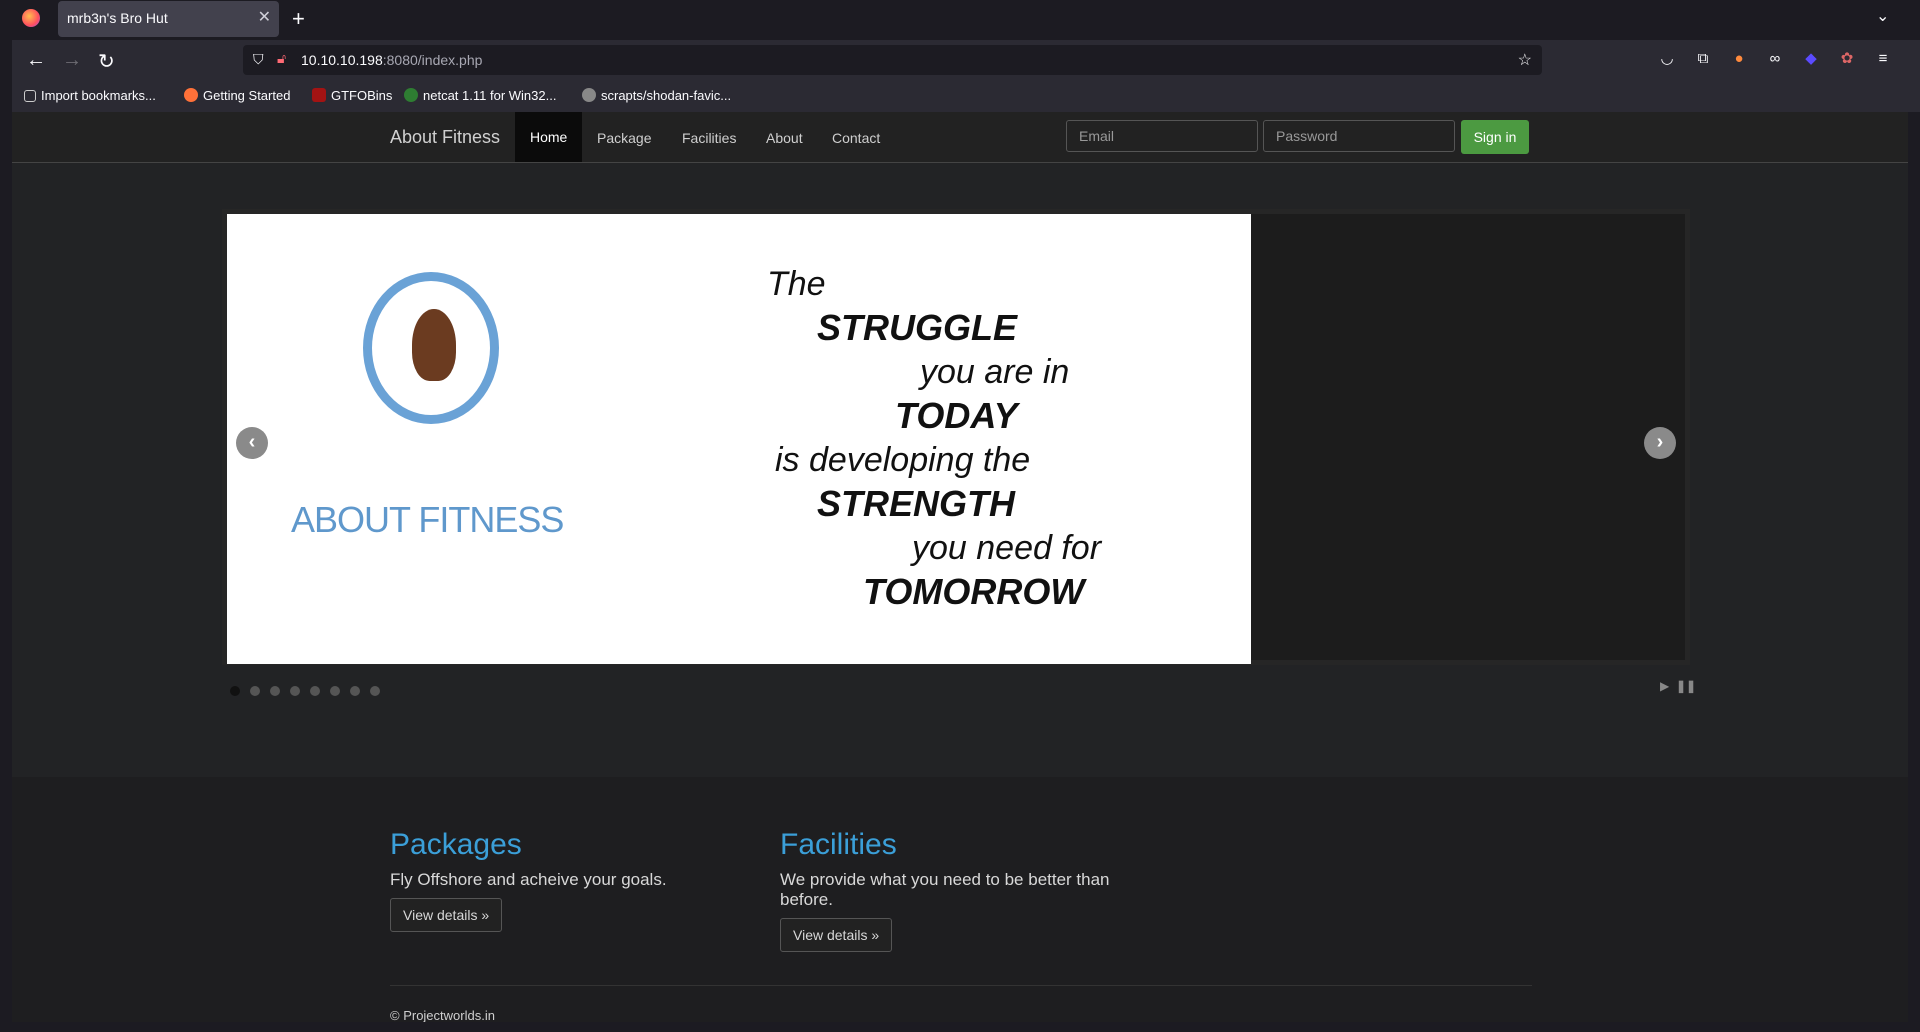 The height and width of the screenshot is (1032, 1920). I want to click on nav-package: Package, so click(624, 138).